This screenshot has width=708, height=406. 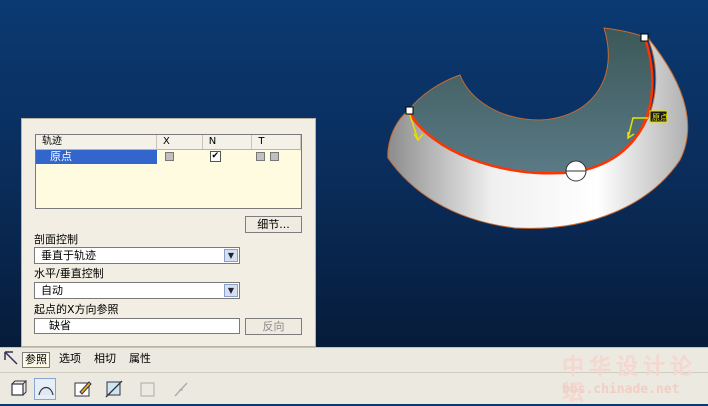 I want to click on tab-tangency: 相切, so click(x=105, y=359).